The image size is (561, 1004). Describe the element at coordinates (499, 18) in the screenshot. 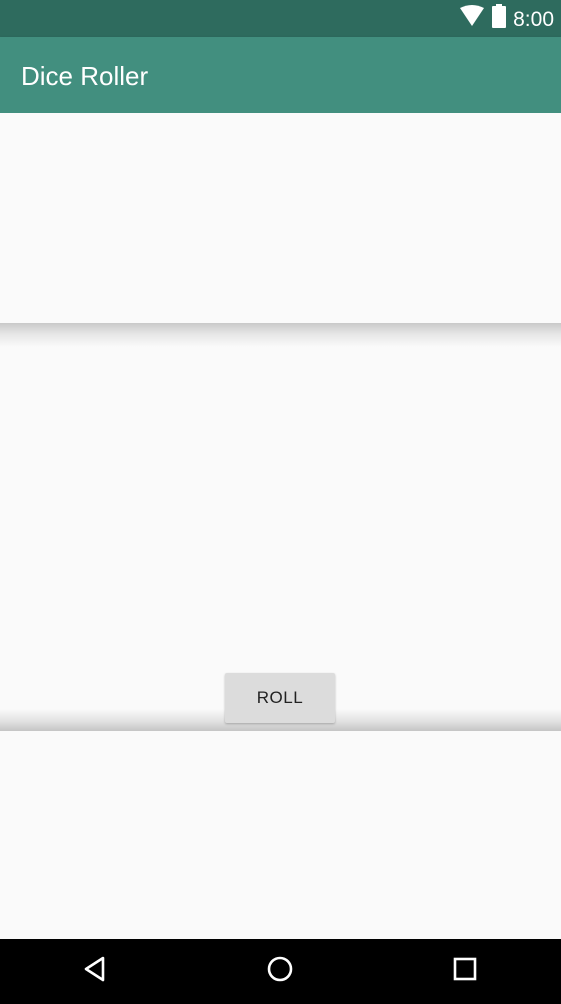

I see `battery-icon` at that location.